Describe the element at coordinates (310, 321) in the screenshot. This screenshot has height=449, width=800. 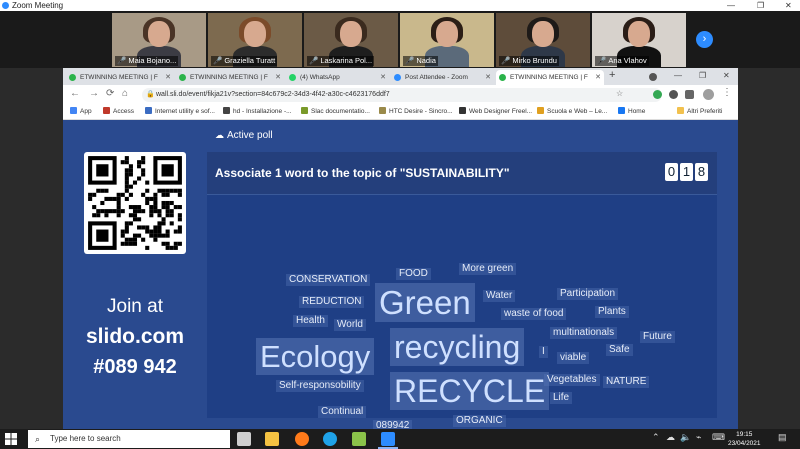
I see `word-cloud-word: Health` at that location.